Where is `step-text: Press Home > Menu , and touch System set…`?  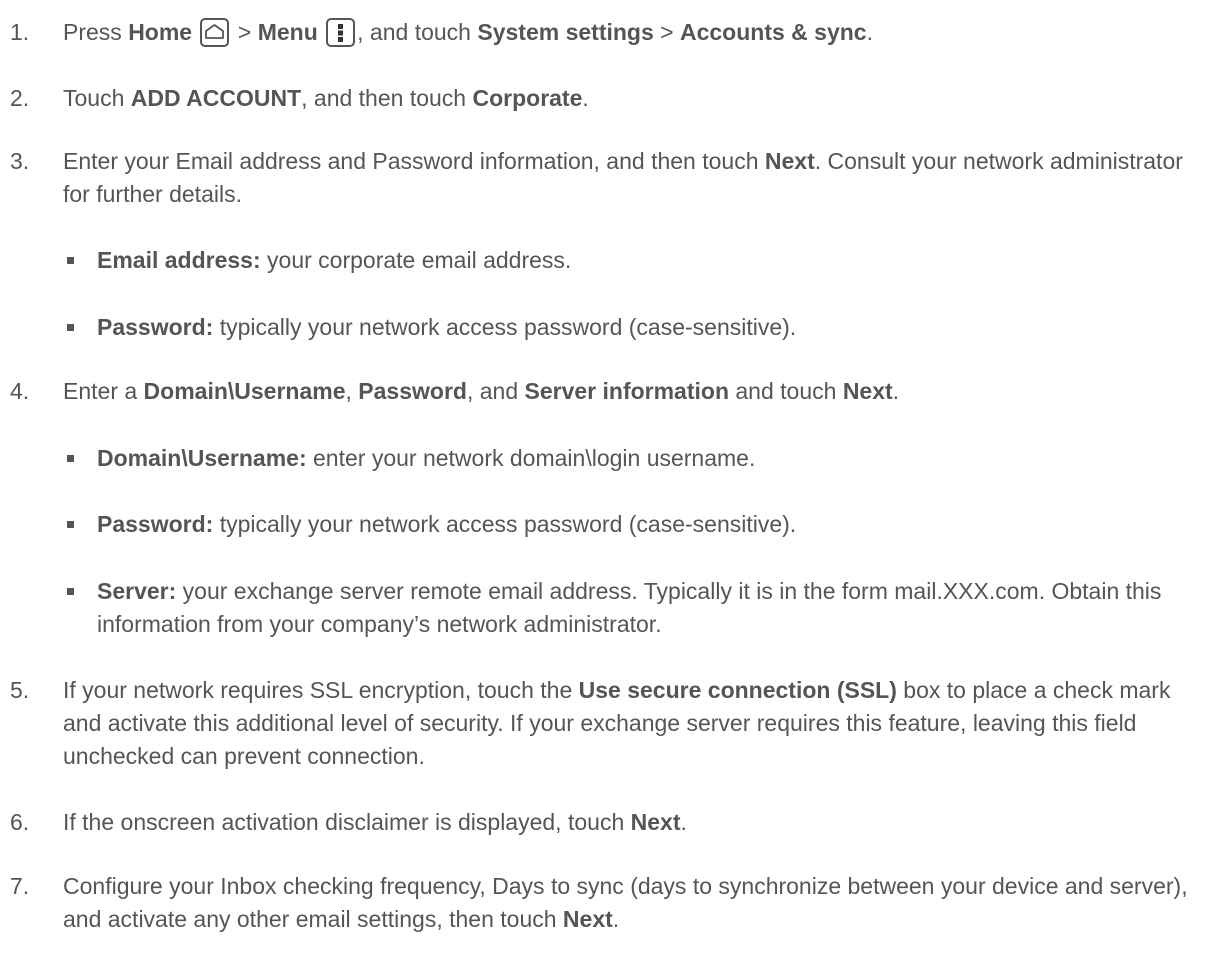
step-text: Press Home > Menu , and touch System set… is located at coordinates (468, 32).